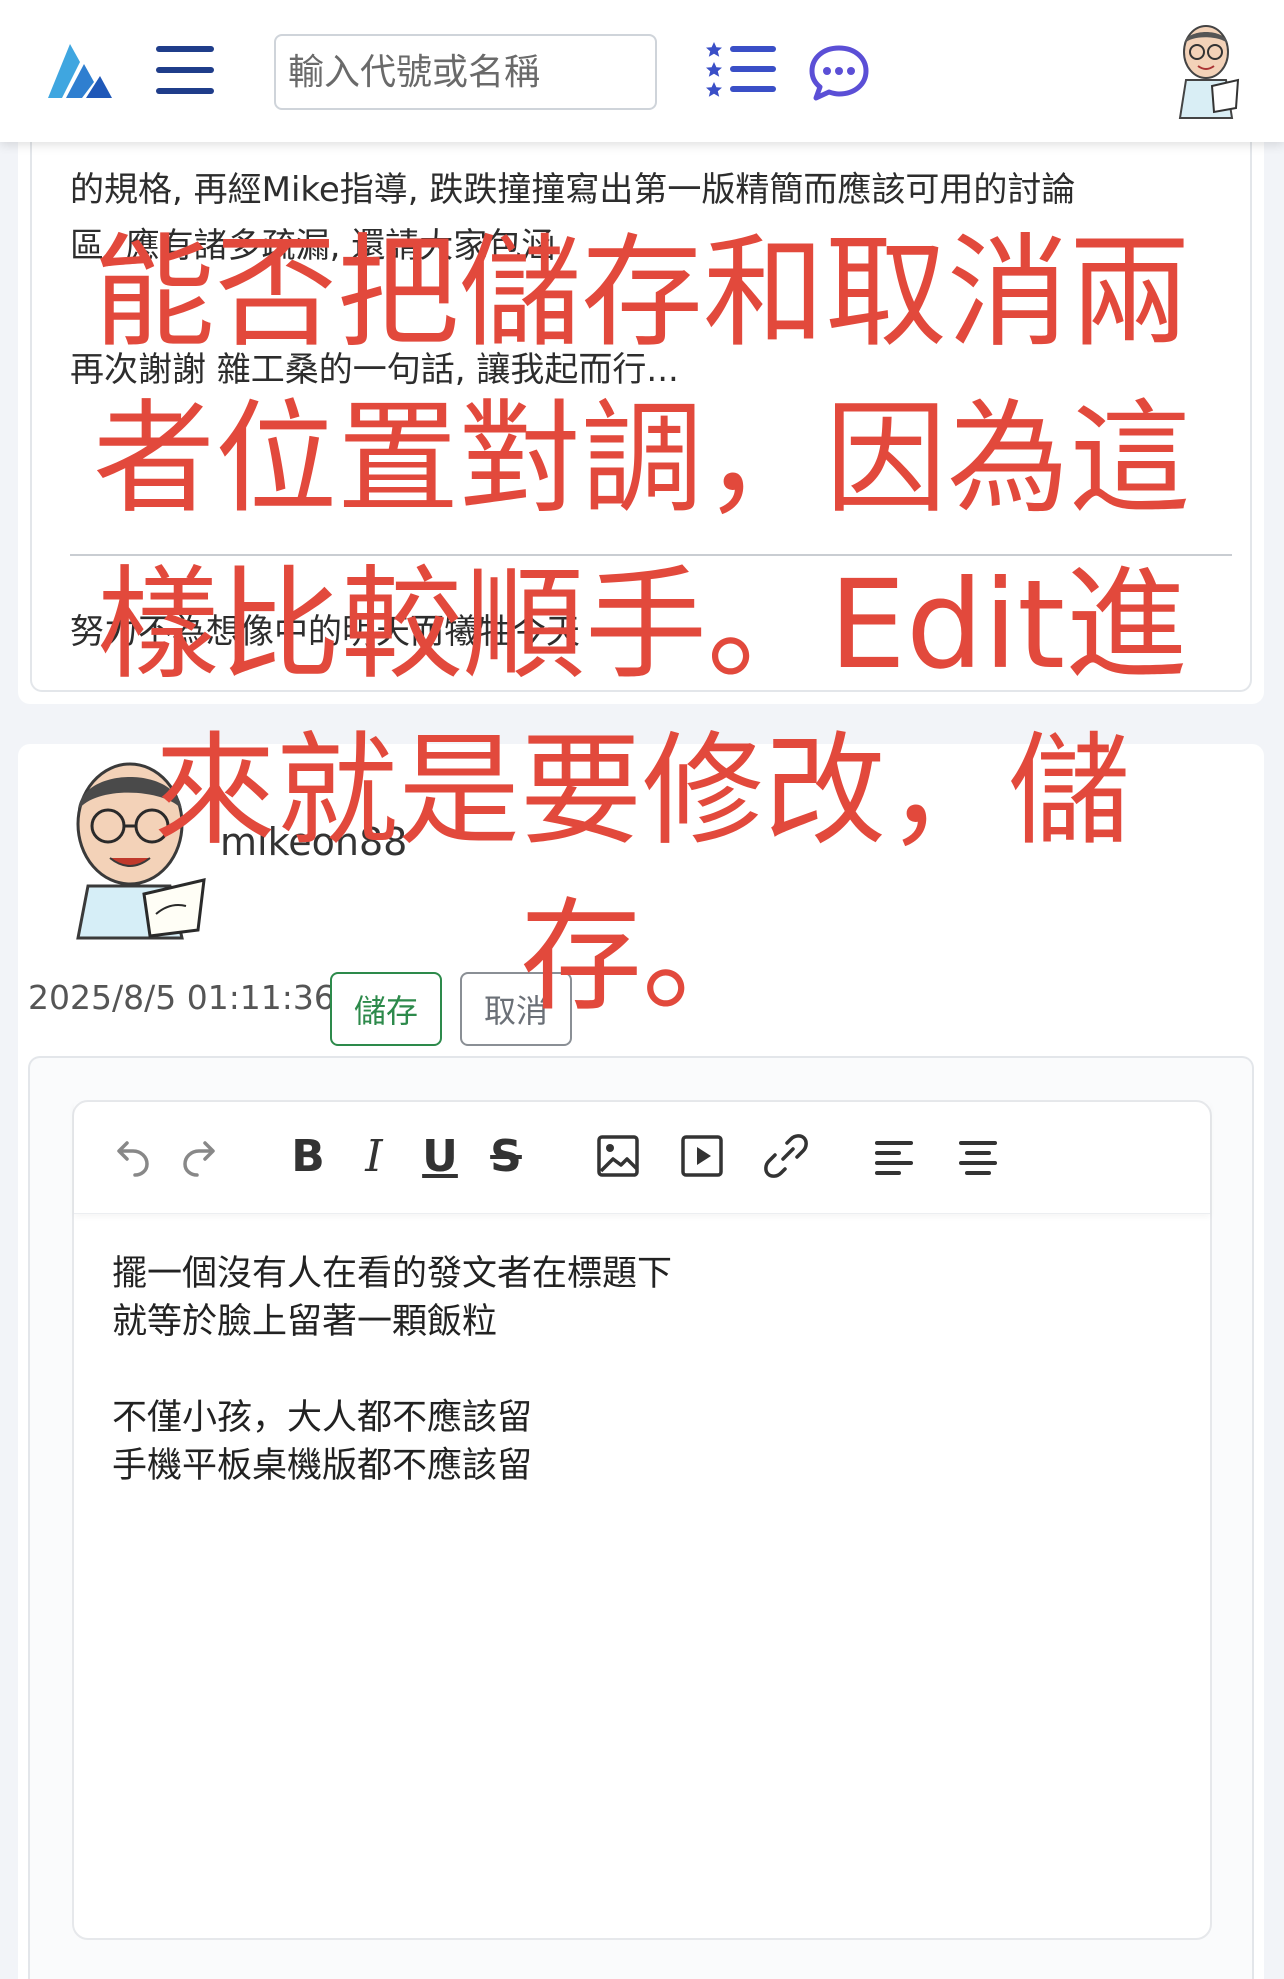 The image size is (1284, 1979). I want to click on redo-icon, so click(200, 1156).